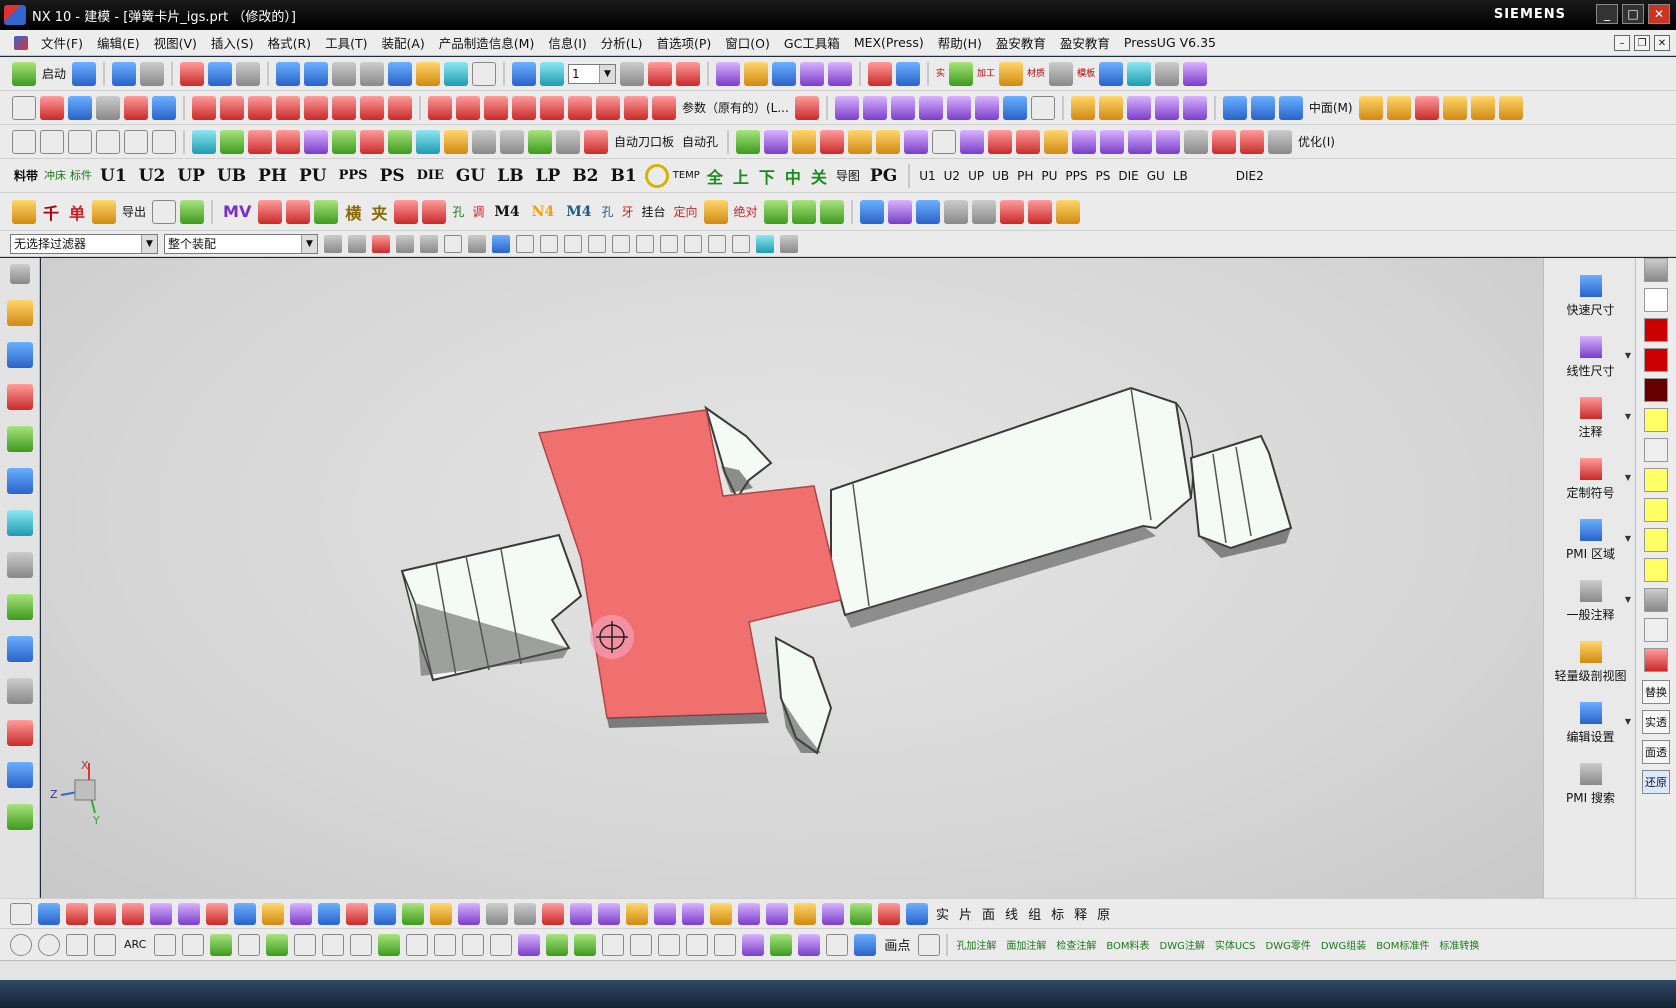 Image resolution: width=1676 pixels, height=1008 pixels. Describe the element at coordinates (406, 211) in the screenshot. I see `knife-edge-icon` at that location.